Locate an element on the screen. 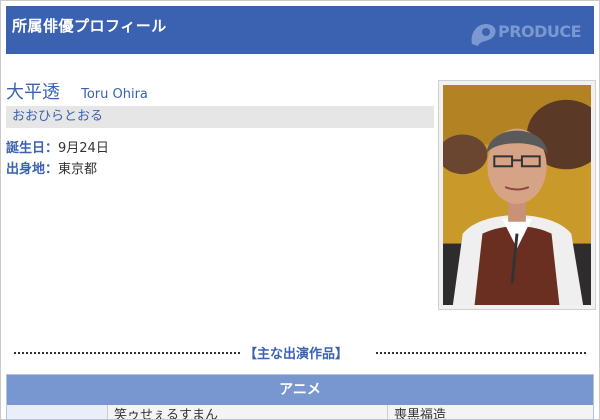 The width and height of the screenshot is (600, 420). birthday-value: 9月24日 is located at coordinates (83, 148).